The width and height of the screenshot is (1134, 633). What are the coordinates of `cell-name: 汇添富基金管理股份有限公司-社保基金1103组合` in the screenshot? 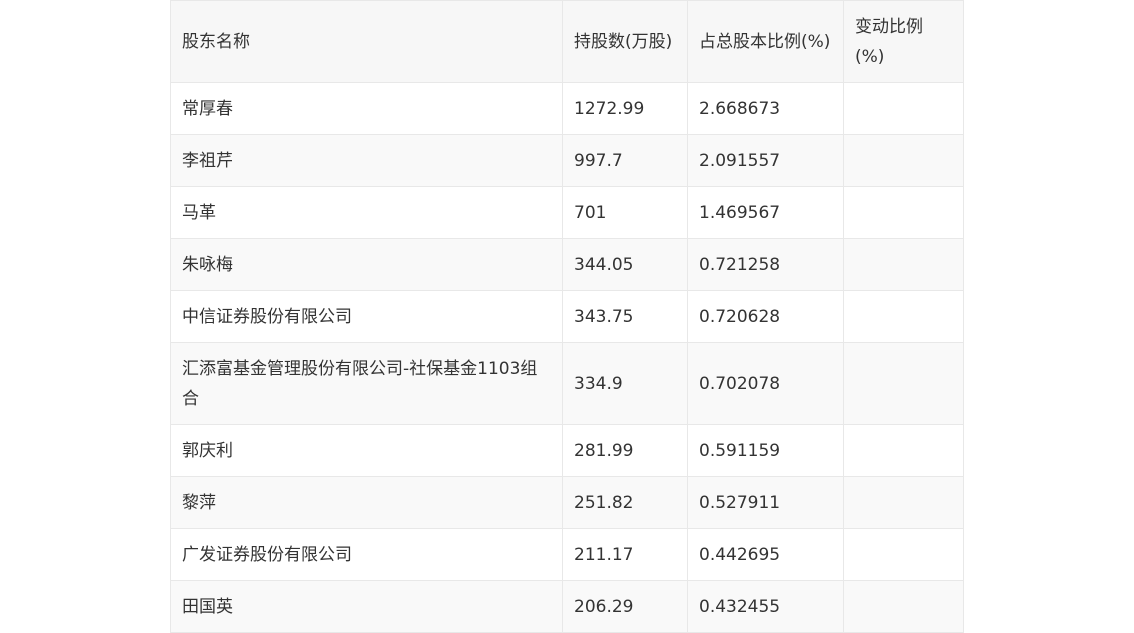 It's located at (366, 383).